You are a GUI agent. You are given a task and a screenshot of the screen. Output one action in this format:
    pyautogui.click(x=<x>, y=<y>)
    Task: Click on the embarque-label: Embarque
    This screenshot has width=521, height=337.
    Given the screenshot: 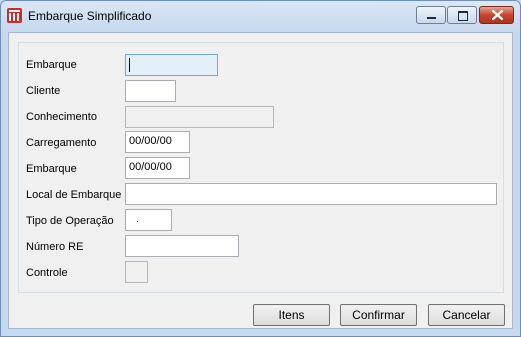 What is the action you would take?
    pyautogui.click(x=51, y=65)
    